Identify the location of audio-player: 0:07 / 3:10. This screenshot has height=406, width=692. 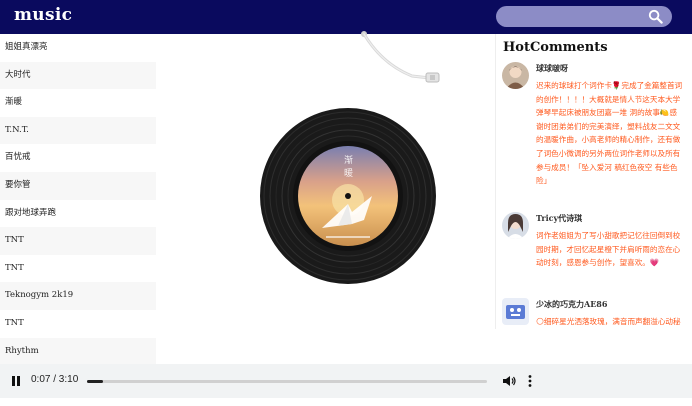
(346, 381).